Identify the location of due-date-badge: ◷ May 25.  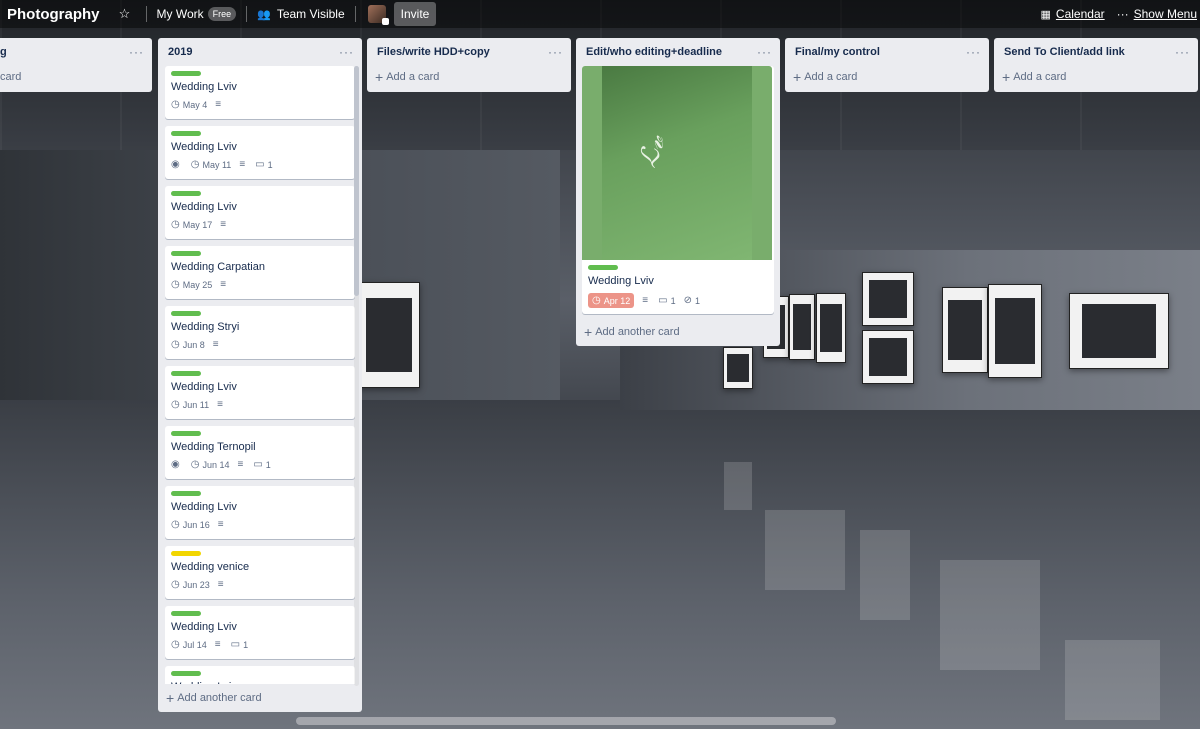
(191, 284).